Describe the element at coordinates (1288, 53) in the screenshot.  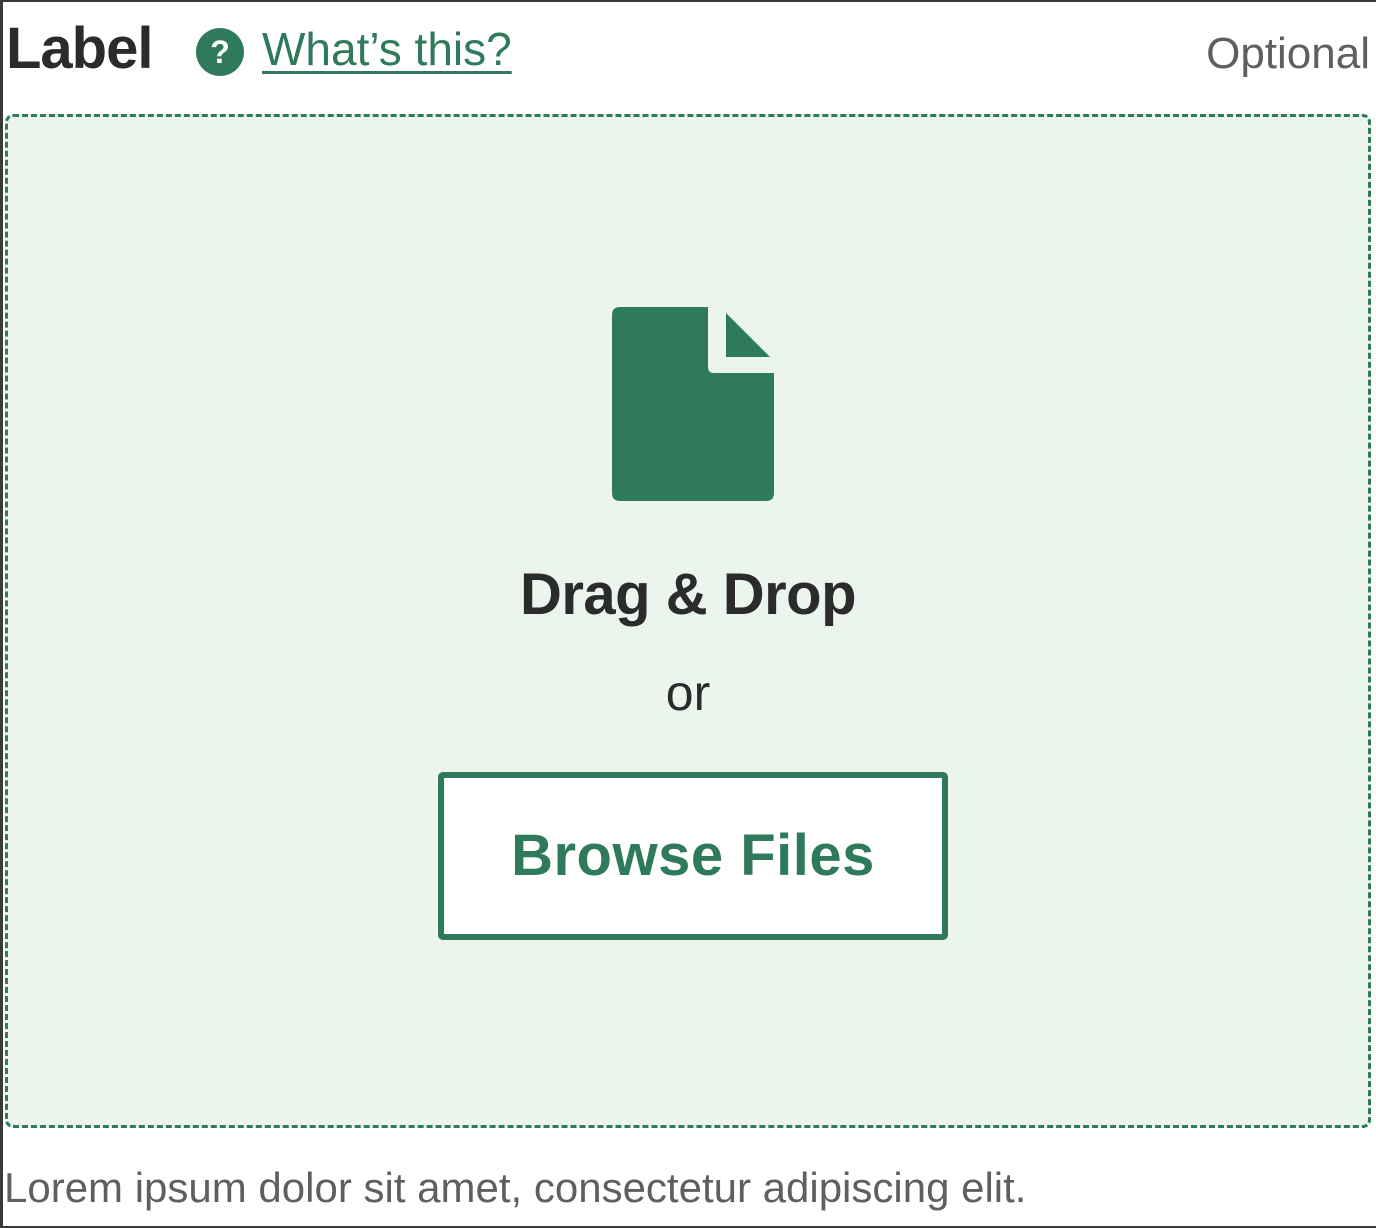
I see `optional-indicator: Optional` at that location.